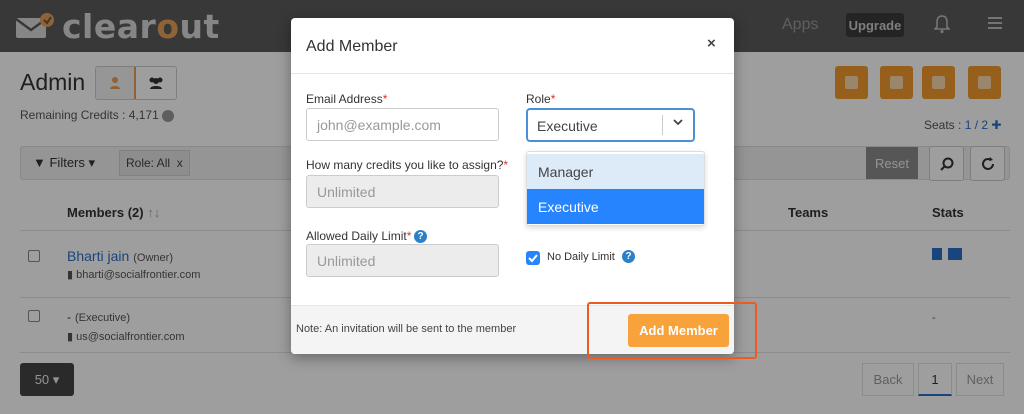 This screenshot has height=414, width=1024. What do you see at coordinates (662, 125) in the screenshot?
I see `select-separator` at bounding box center [662, 125].